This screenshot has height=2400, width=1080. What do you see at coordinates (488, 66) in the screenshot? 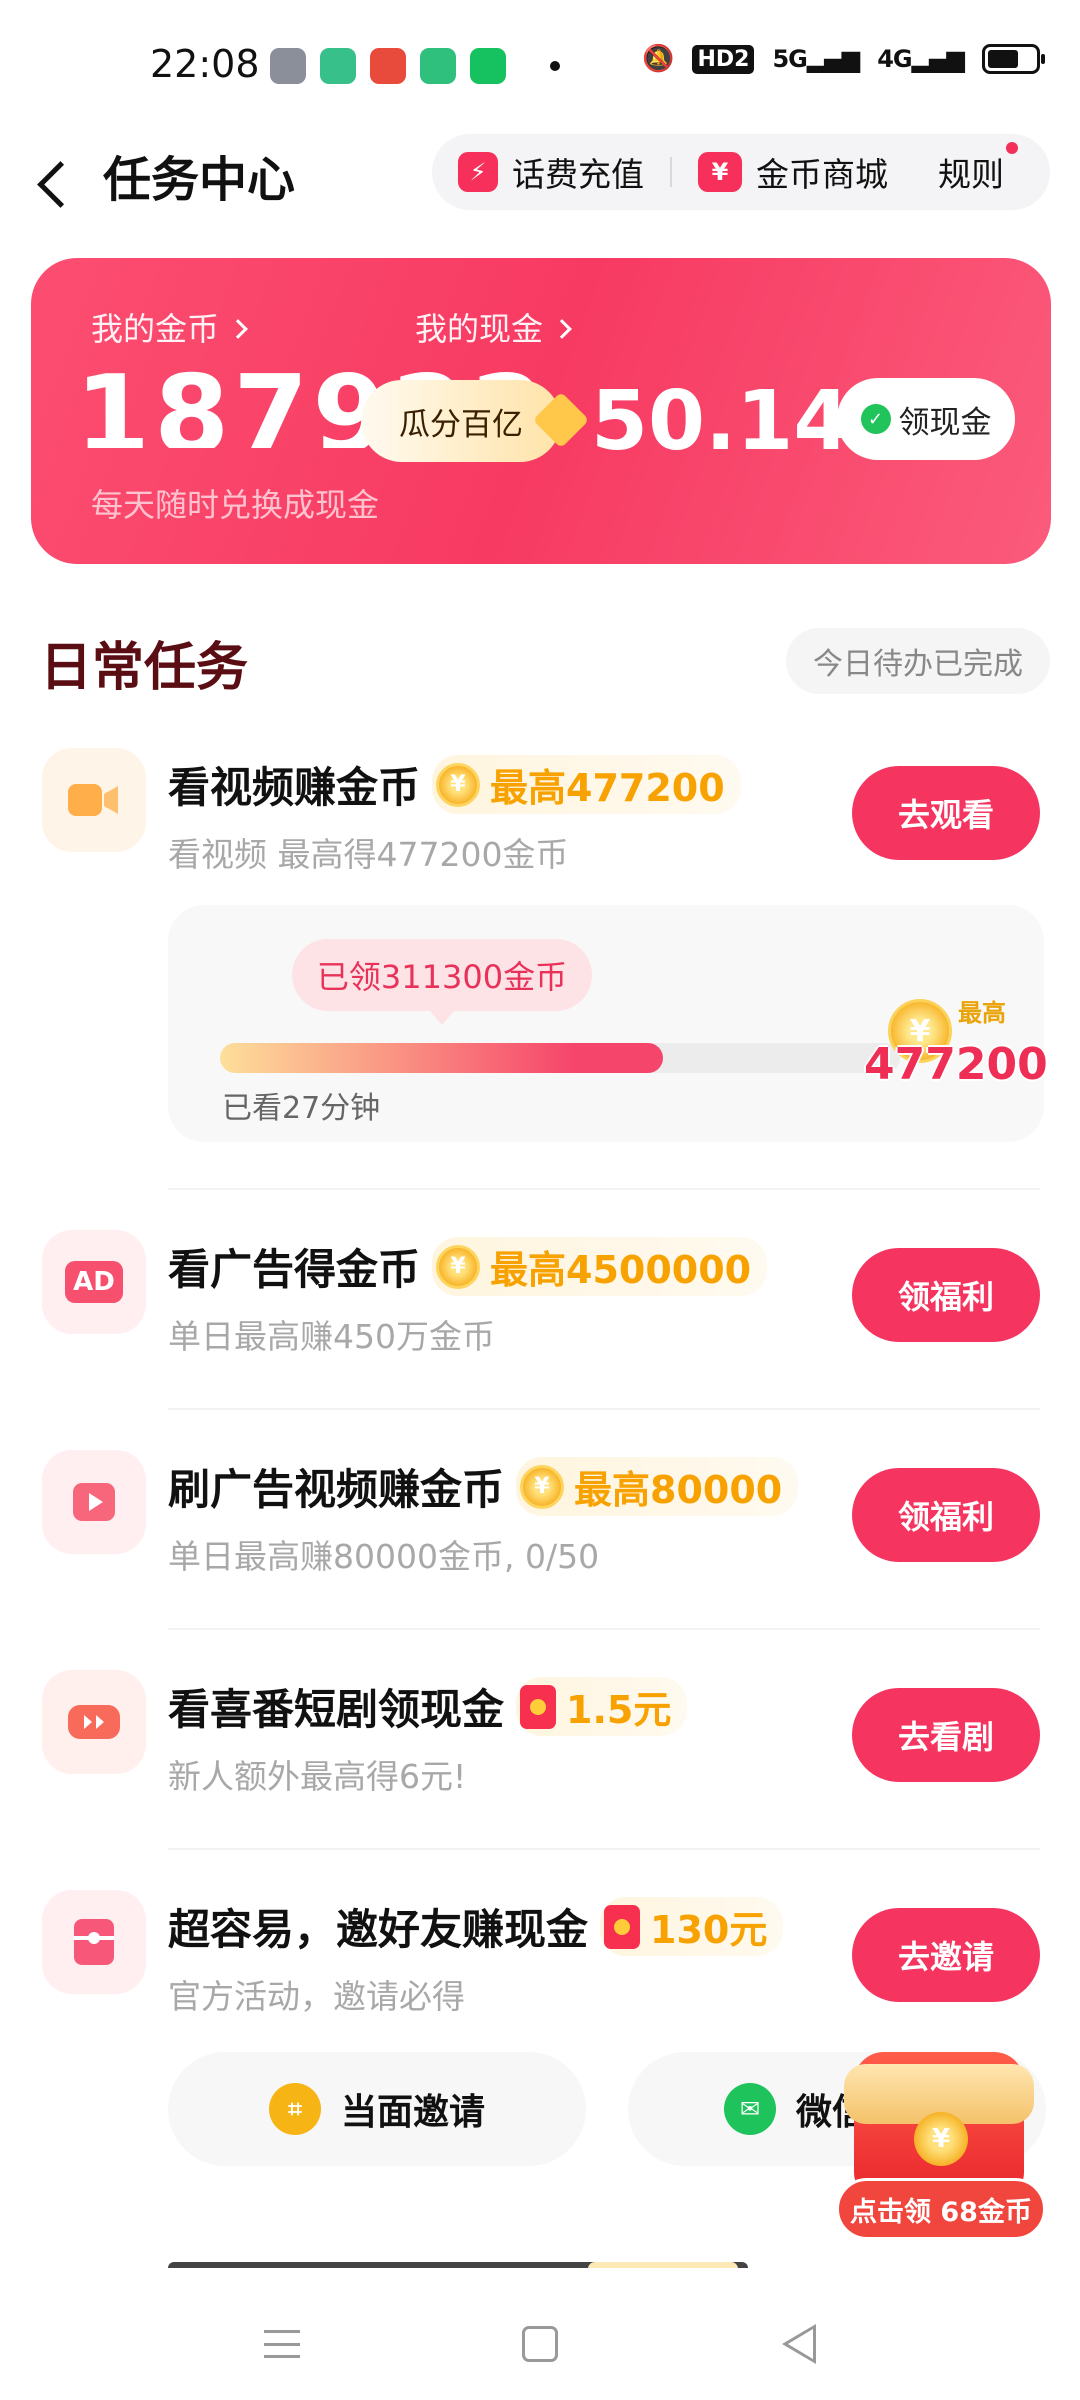
I see `wallet-app-icon` at bounding box center [488, 66].